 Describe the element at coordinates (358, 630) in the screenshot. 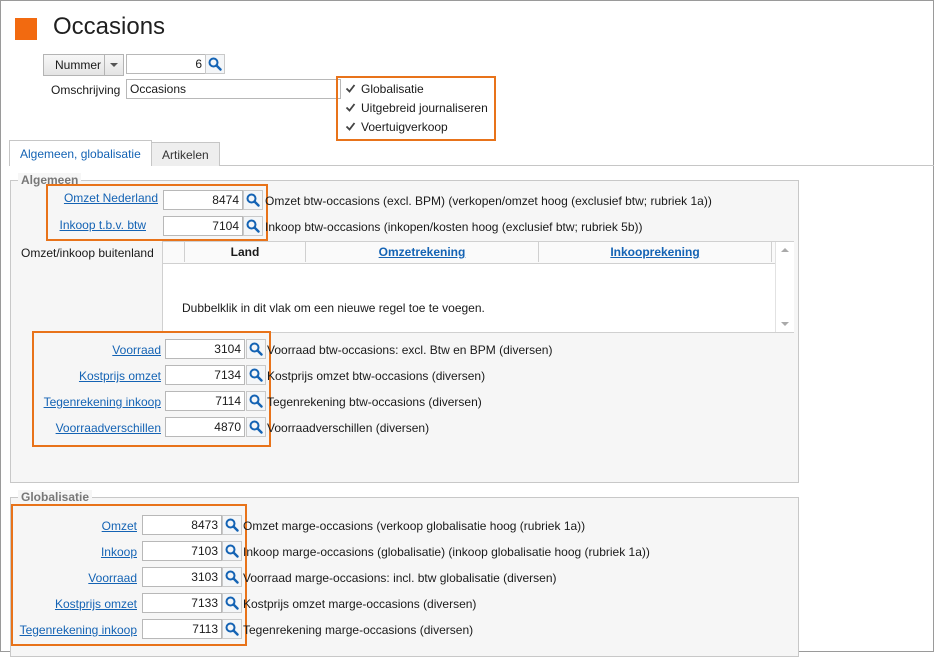

I see `glob-tegenrekening-inkoop-desc: Tegenrekening marge-occasions (diversen)` at that location.